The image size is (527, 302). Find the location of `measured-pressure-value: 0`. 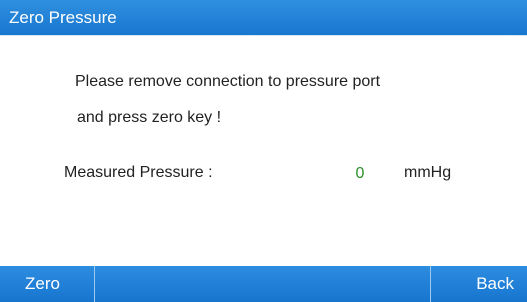

measured-pressure-value: 0 is located at coordinates (360, 173).